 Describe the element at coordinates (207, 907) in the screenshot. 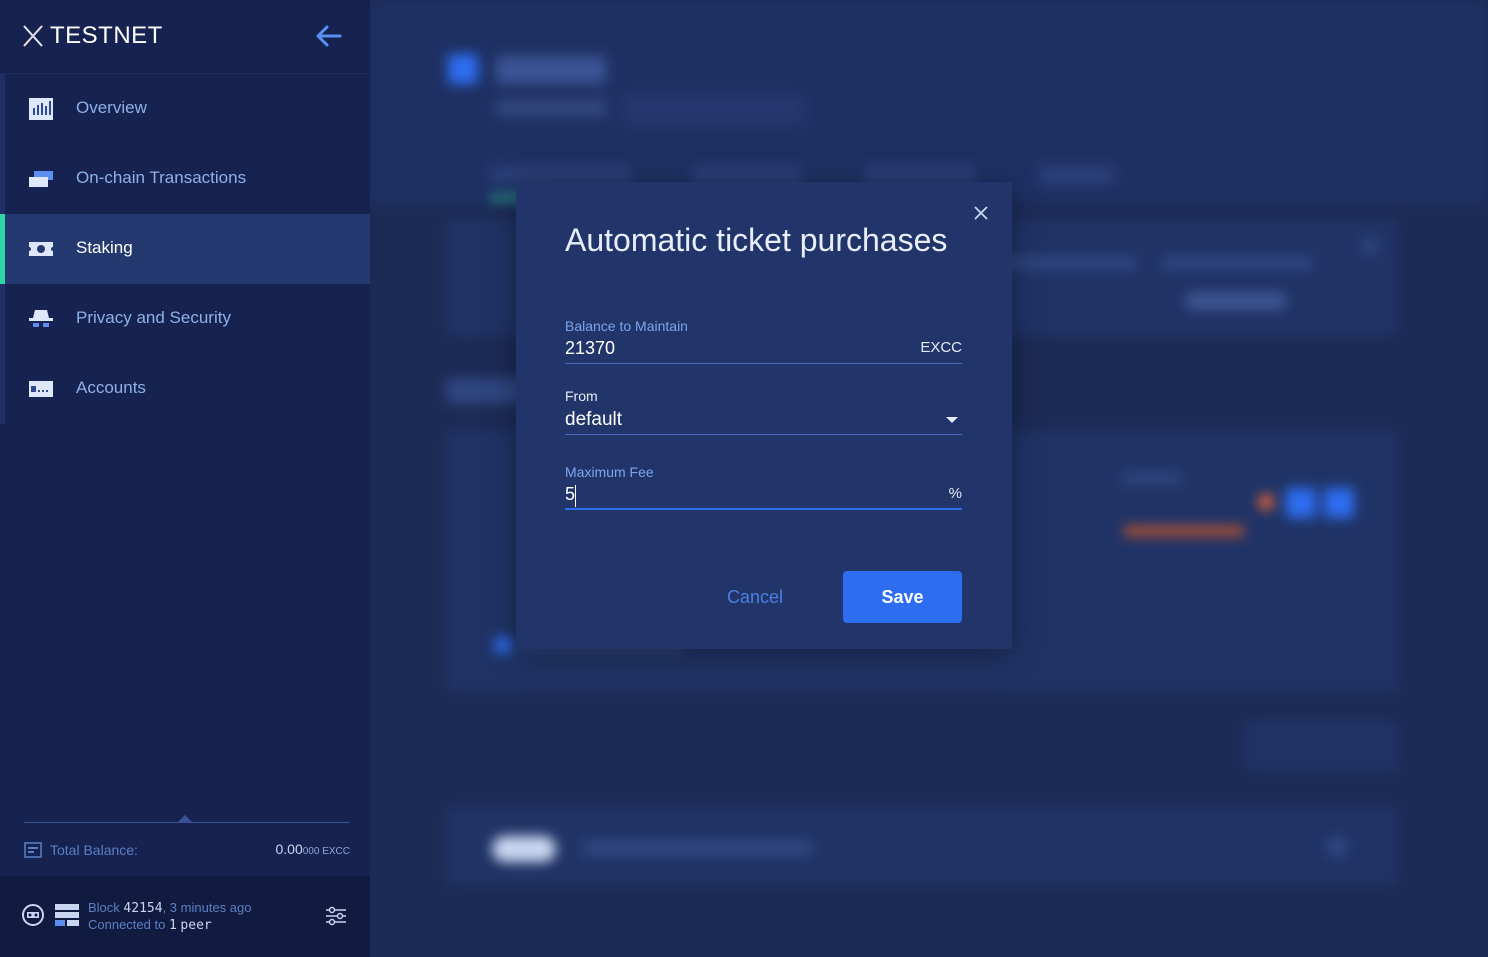

I see `block-age: , 3 minutes ago` at that location.